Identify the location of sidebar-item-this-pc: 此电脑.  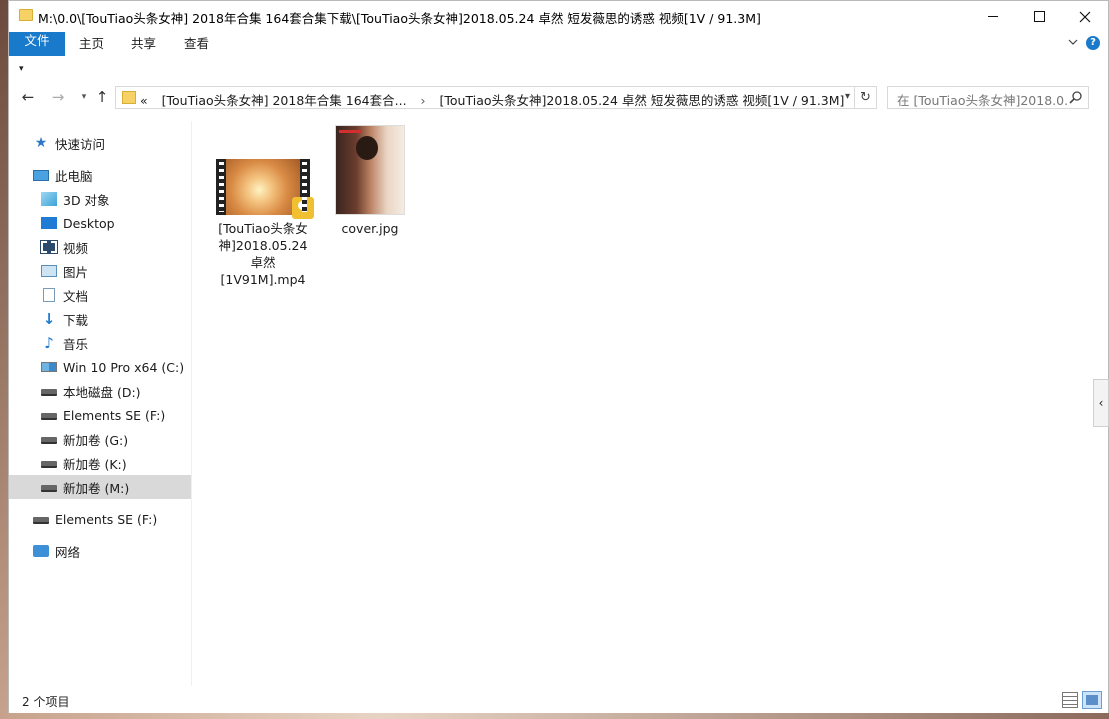
(100, 175).